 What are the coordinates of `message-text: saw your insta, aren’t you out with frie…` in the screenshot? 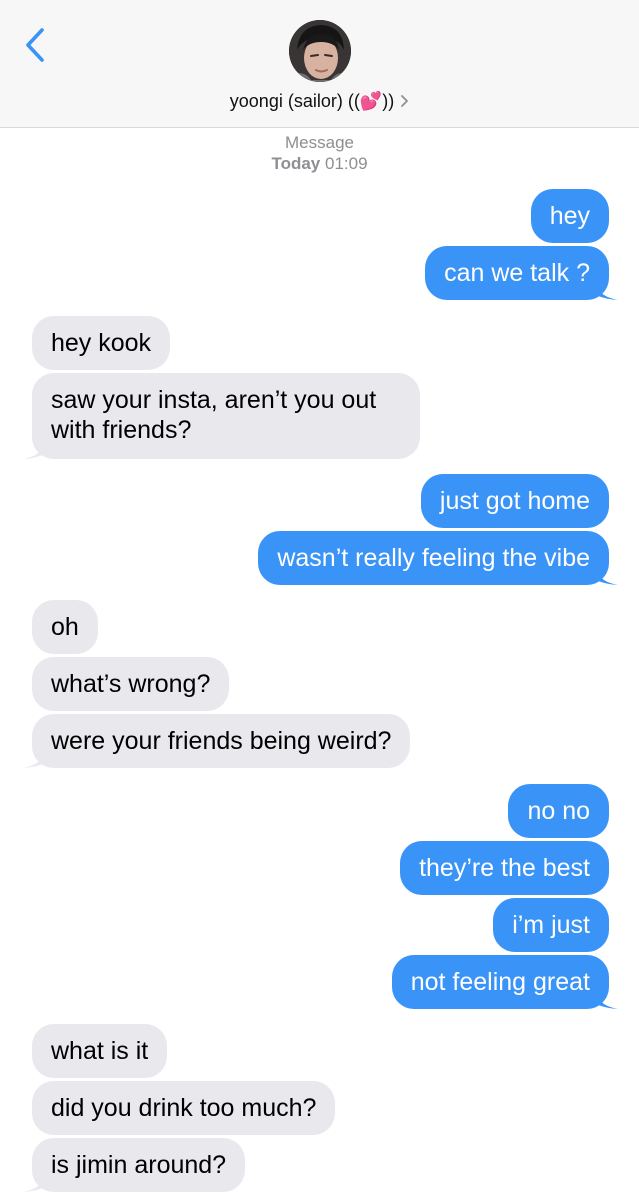 It's located at (214, 415).